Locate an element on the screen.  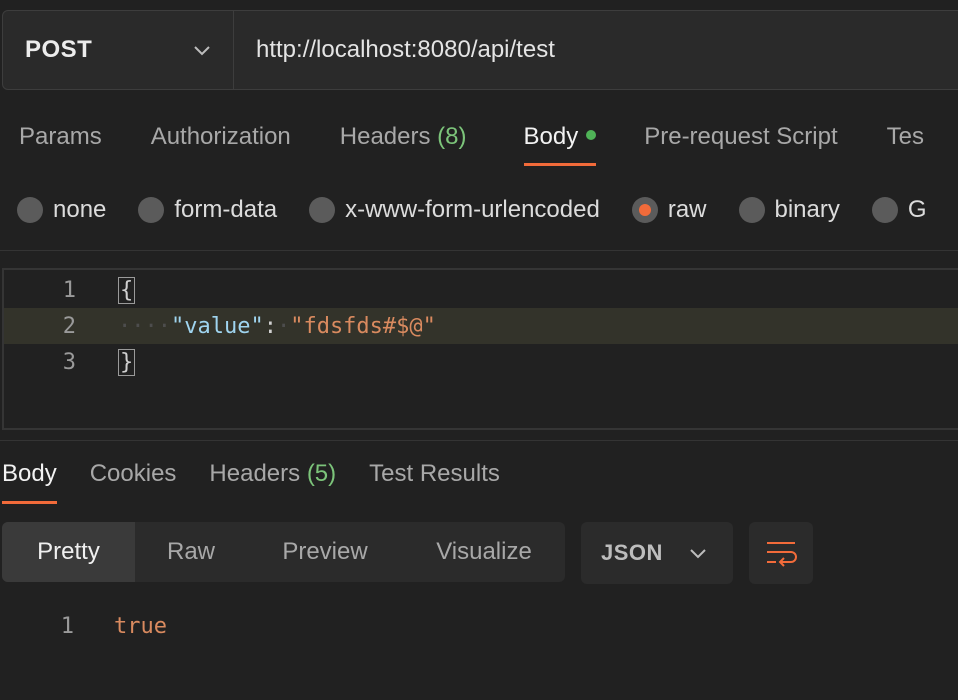
view-label: Visualize is located at coordinates (484, 551).